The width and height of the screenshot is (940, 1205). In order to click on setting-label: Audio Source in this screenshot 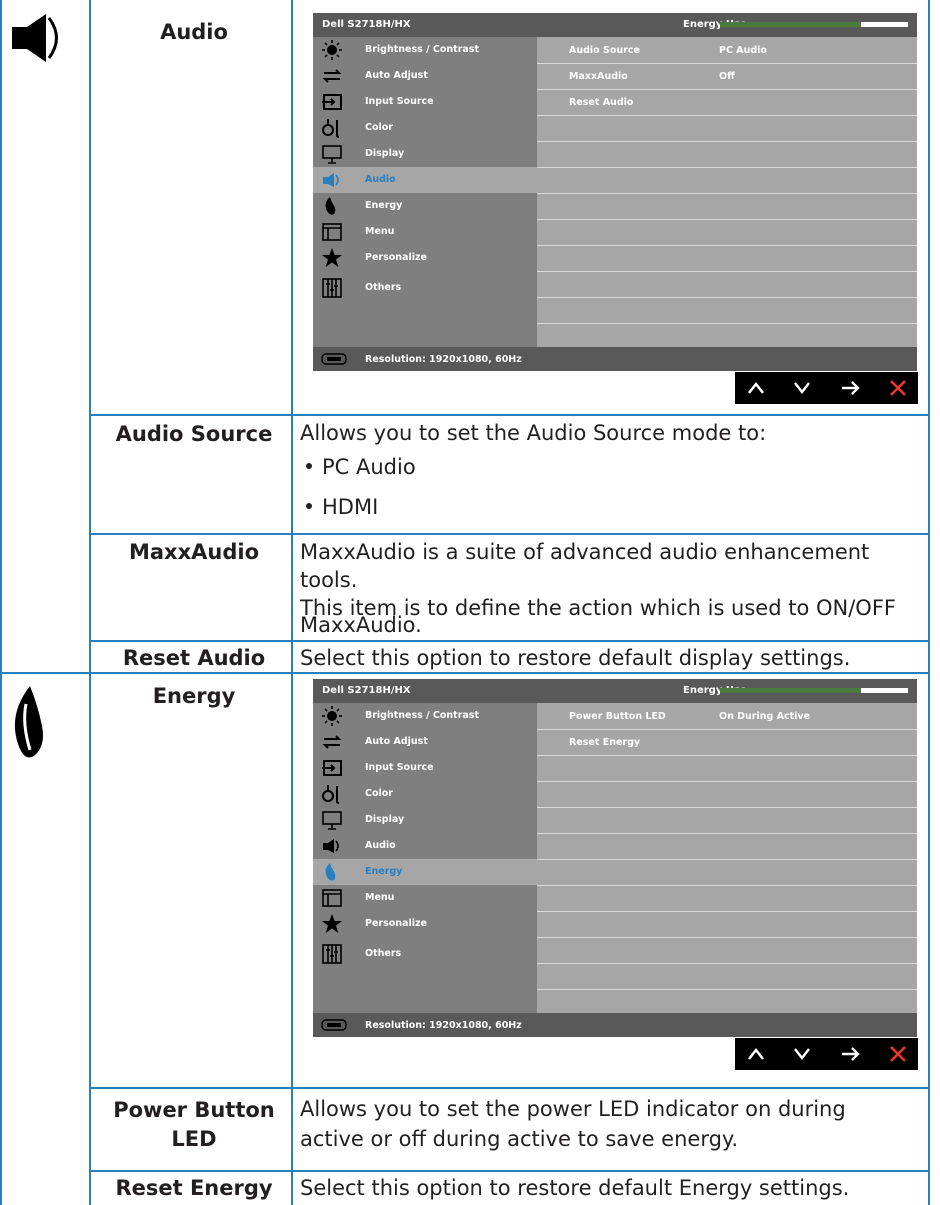, I will do `click(194, 434)`.